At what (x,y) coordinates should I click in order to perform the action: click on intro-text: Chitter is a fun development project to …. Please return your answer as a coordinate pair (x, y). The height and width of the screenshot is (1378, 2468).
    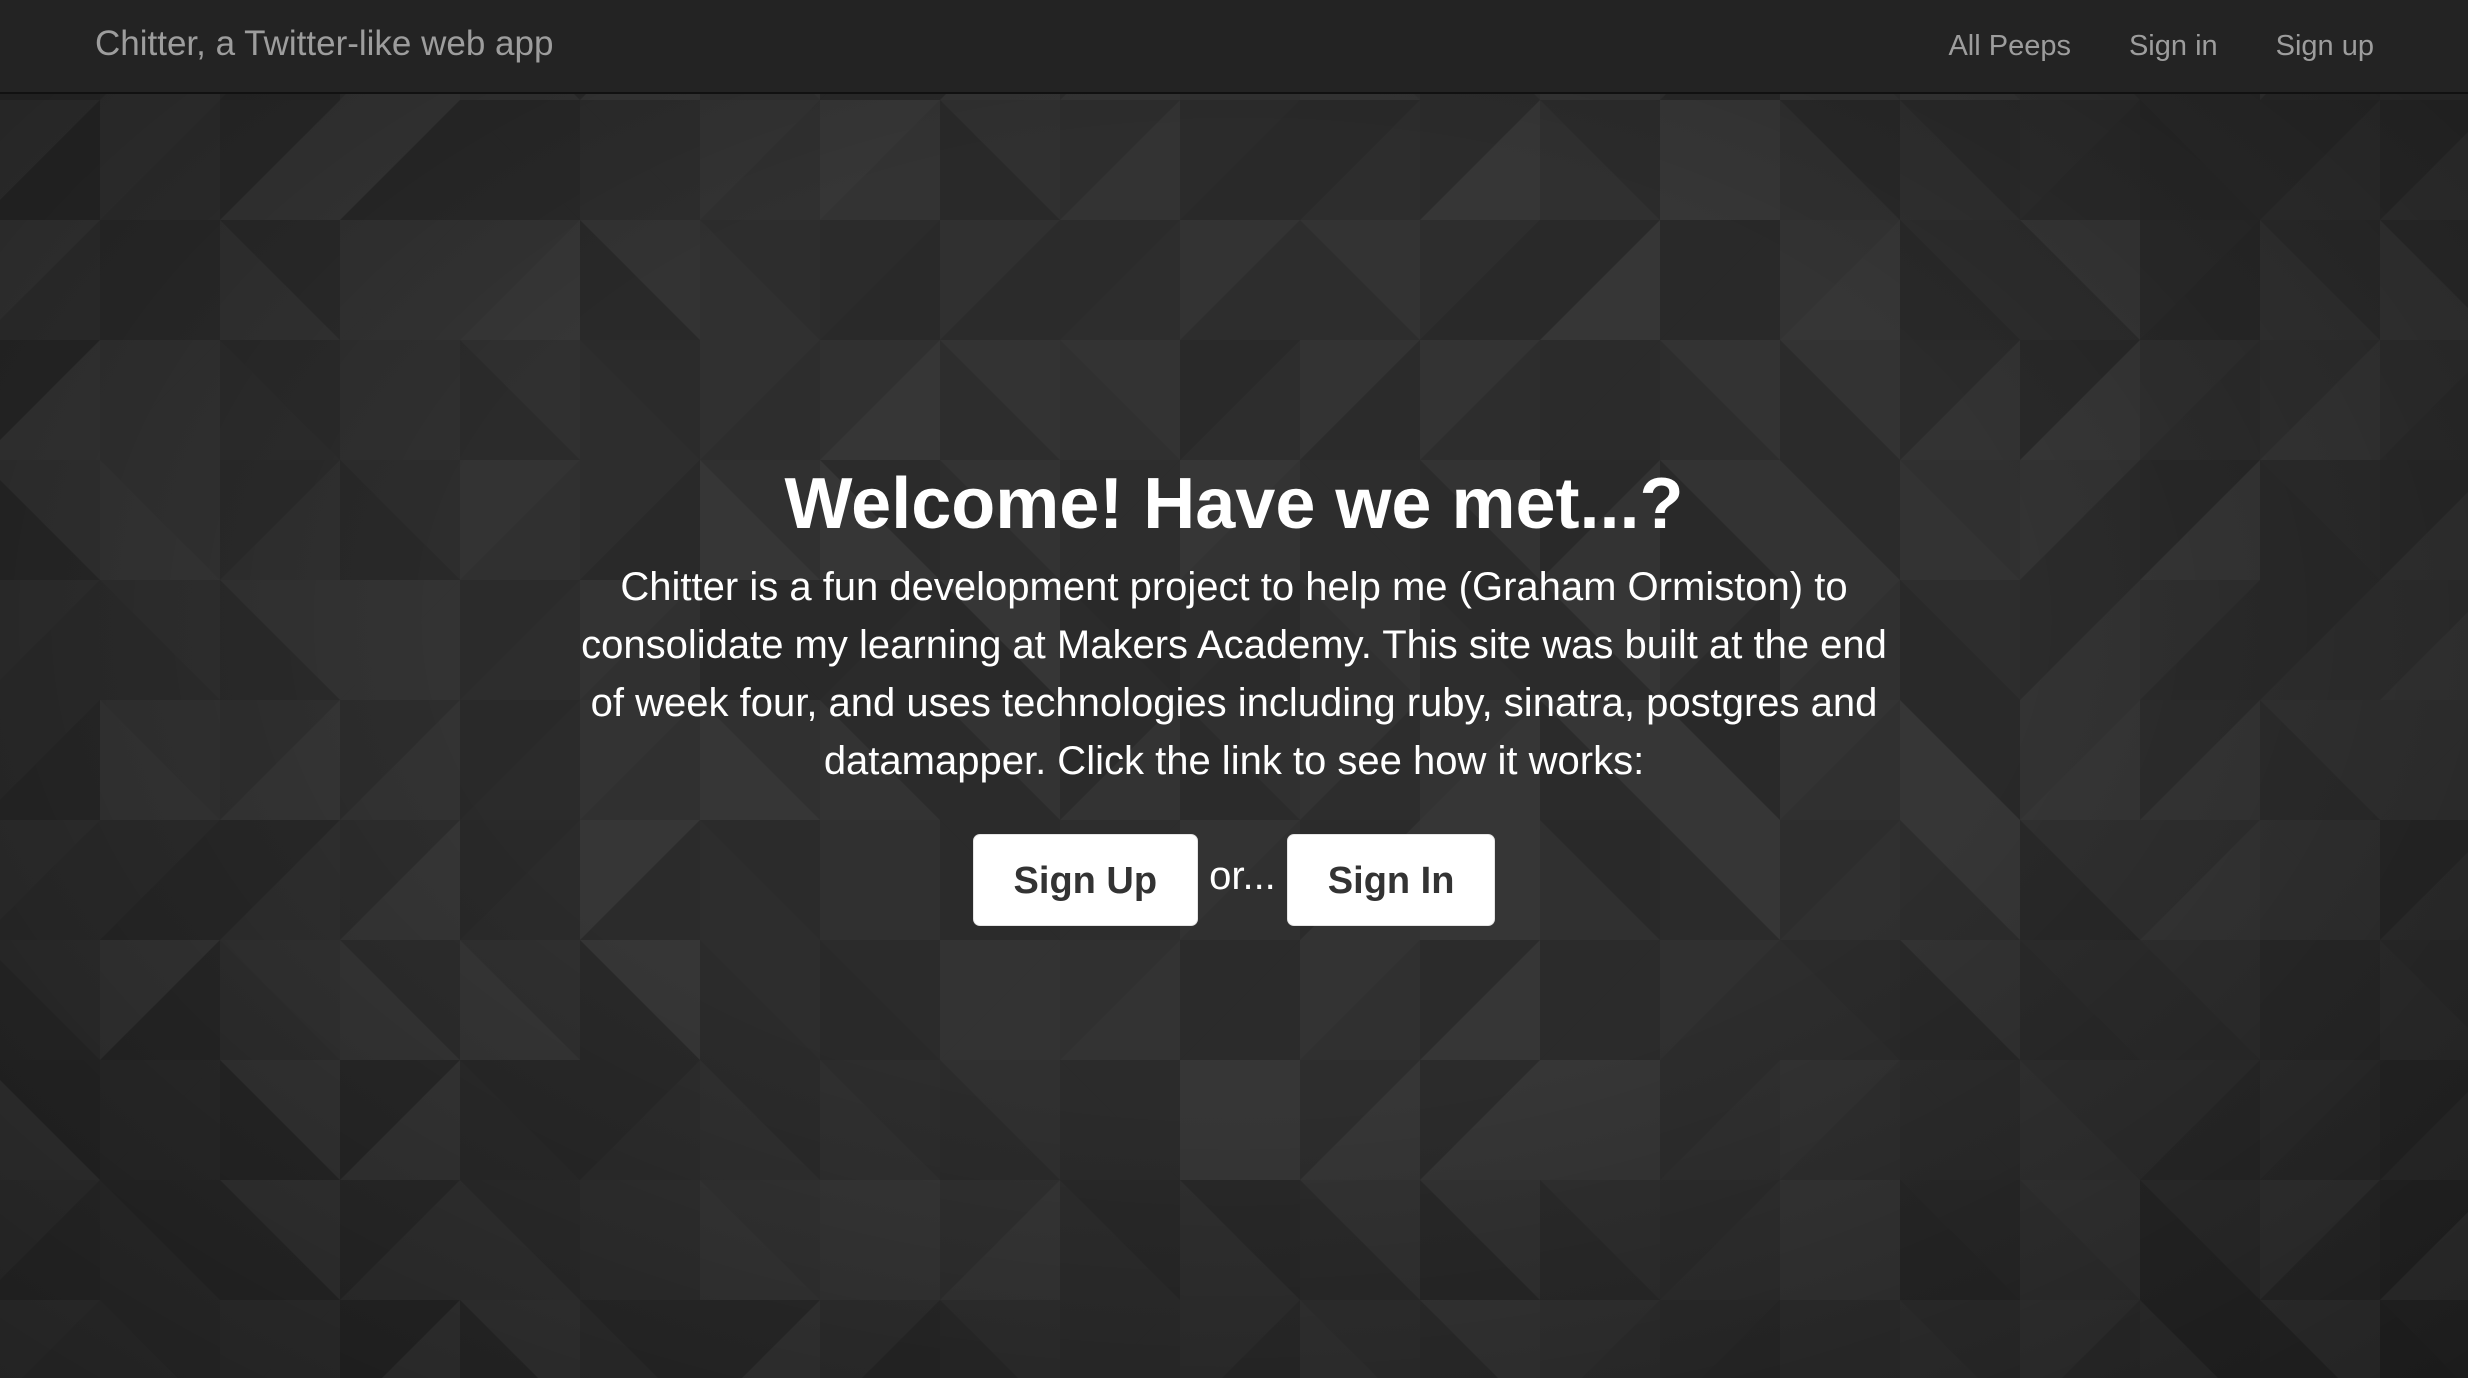
    Looking at the image, I should click on (1234, 674).